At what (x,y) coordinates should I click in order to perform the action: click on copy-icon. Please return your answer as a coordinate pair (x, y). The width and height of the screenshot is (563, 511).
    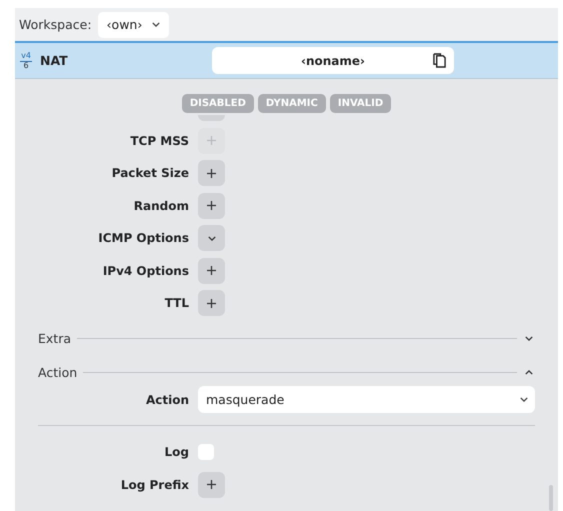
    Looking at the image, I should click on (439, 60).